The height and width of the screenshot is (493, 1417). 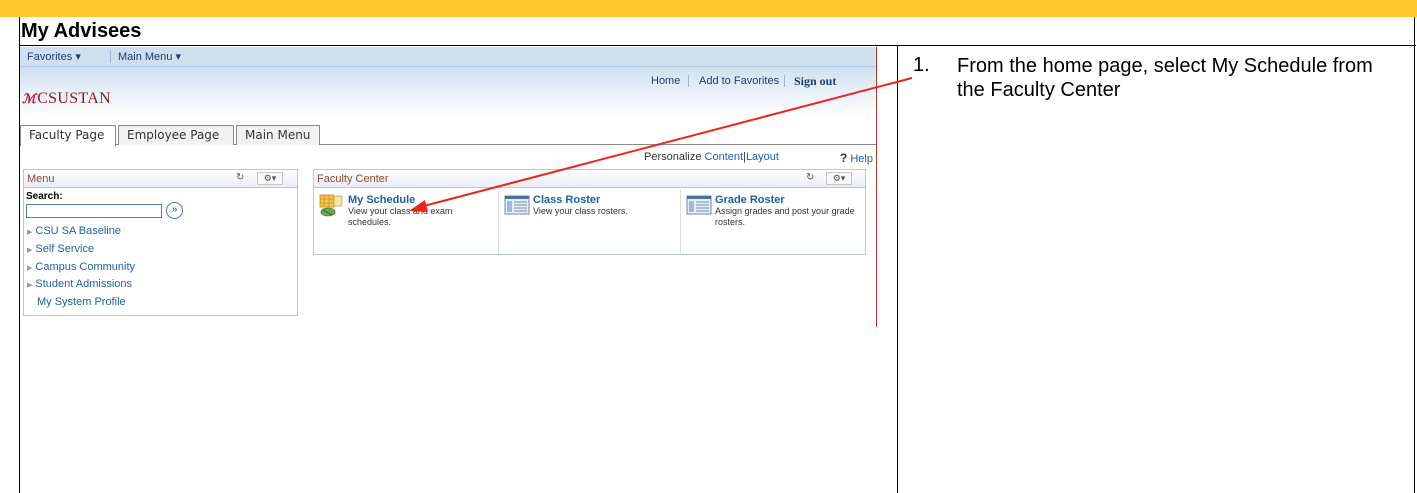 What do you see at coordinates (29, 98) in the screenshot?
I see `logo-mark-icon: ℳ` at bounding box center [29, 98].